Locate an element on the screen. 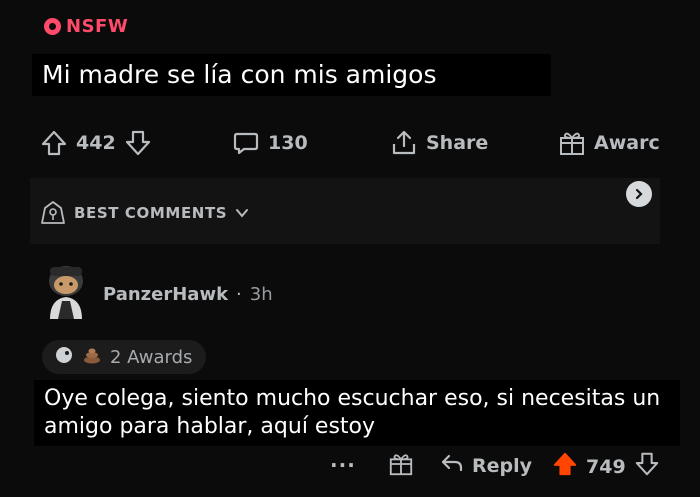 This screenshot has height=497, width=700. post-action-bar: 442 130 Share Awarc is located at coordinates (370, 144).